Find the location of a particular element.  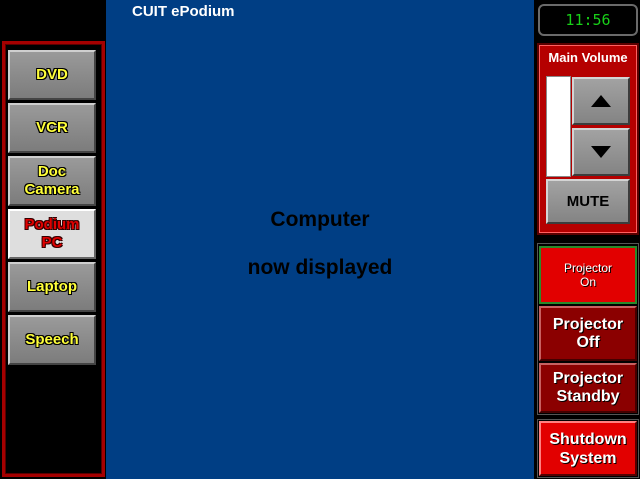

projector-off-button: Projector Off is located at coordinates (588, 333).